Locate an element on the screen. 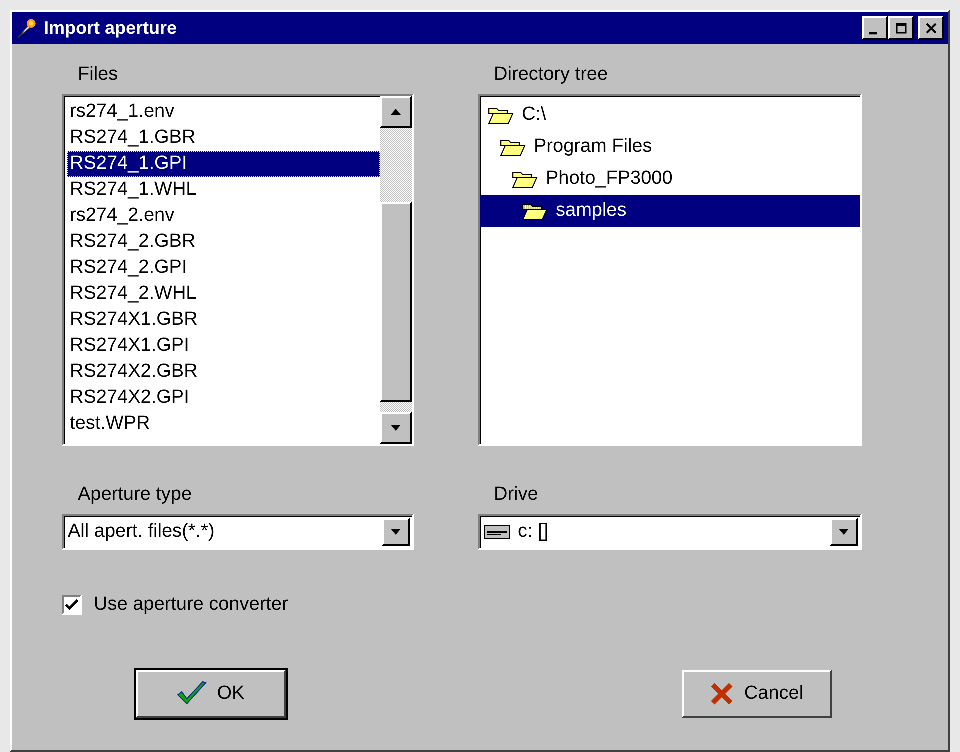 The height and width of the screenshot is (752, 960). cancel-button: Cancel is located at coordinates (757, 694).